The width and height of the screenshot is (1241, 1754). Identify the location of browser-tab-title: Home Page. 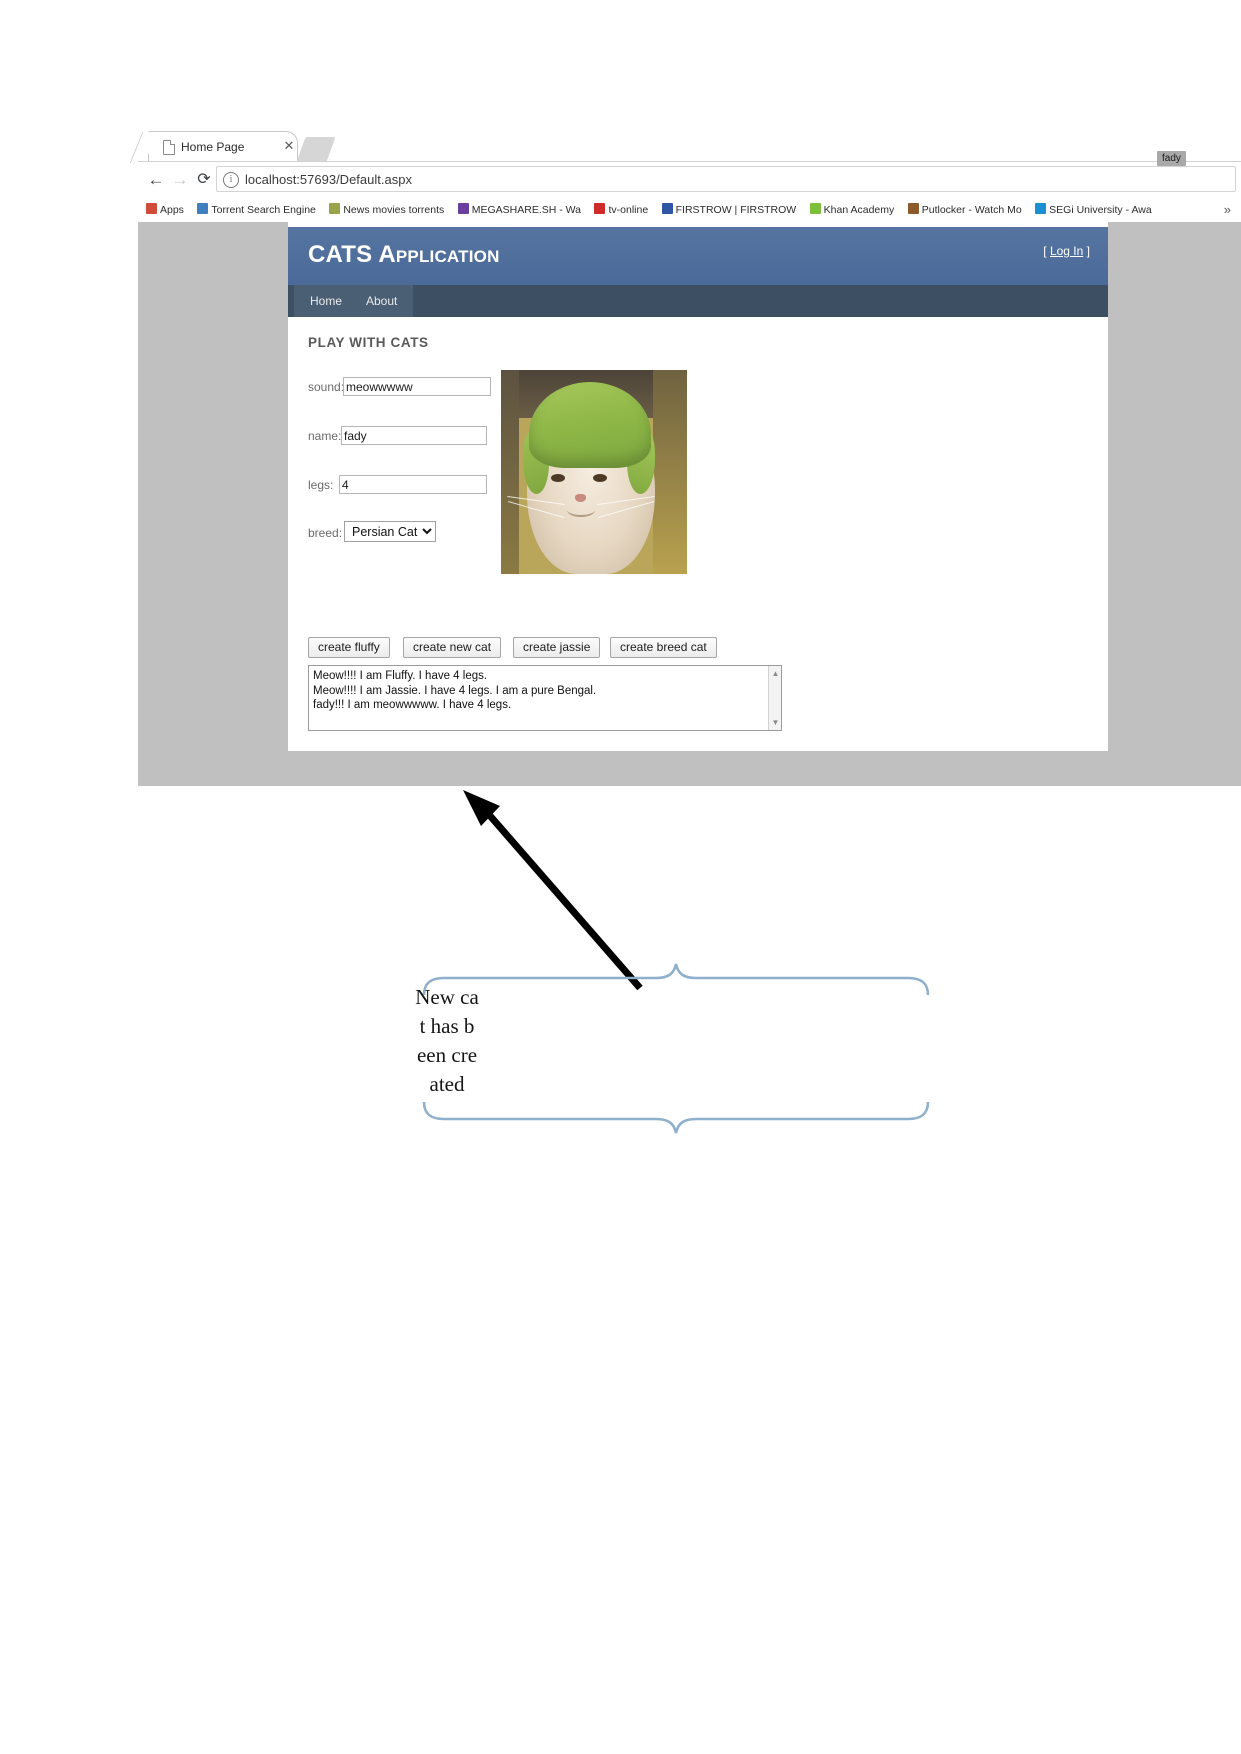
(213, 147).